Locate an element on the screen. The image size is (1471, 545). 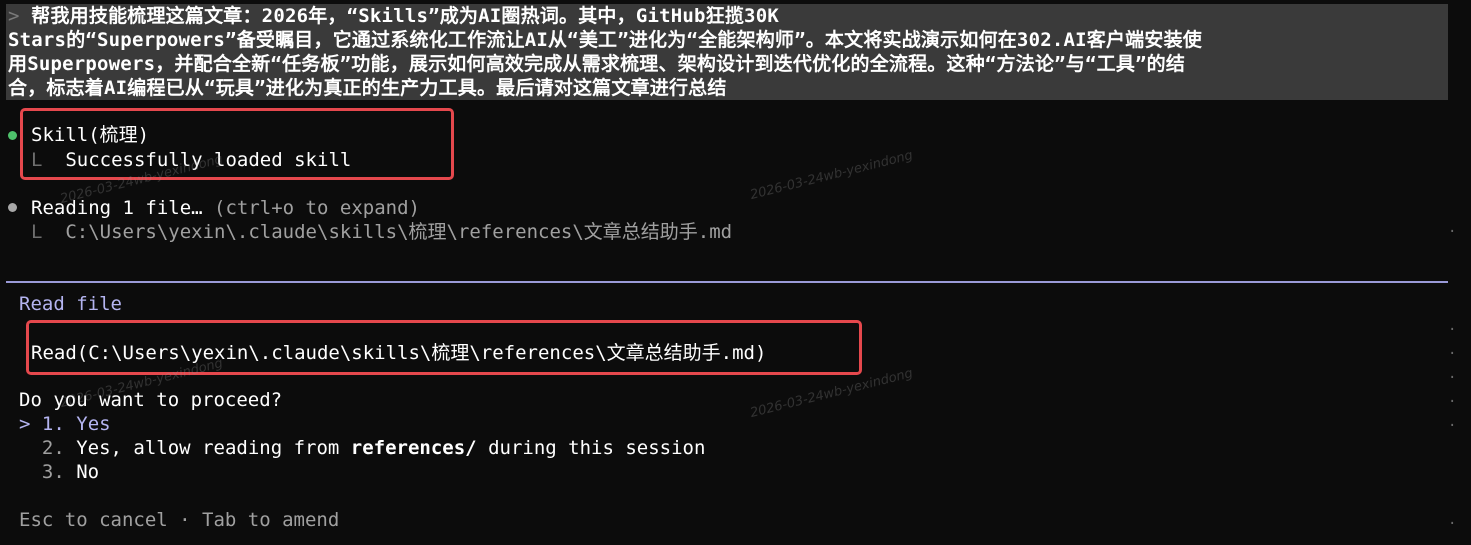
watermark: 2026-03-24wb-yexindong is located at coordinates (831, 175).